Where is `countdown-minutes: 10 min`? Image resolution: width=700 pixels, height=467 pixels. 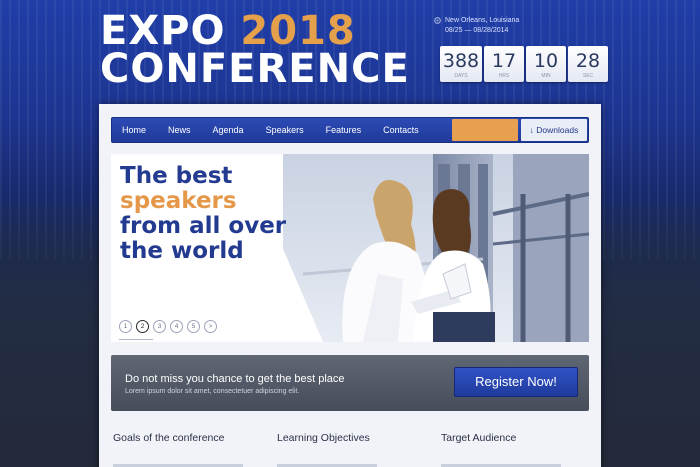 countdown-minutes: 10 min is located at coordinates (546, 64).